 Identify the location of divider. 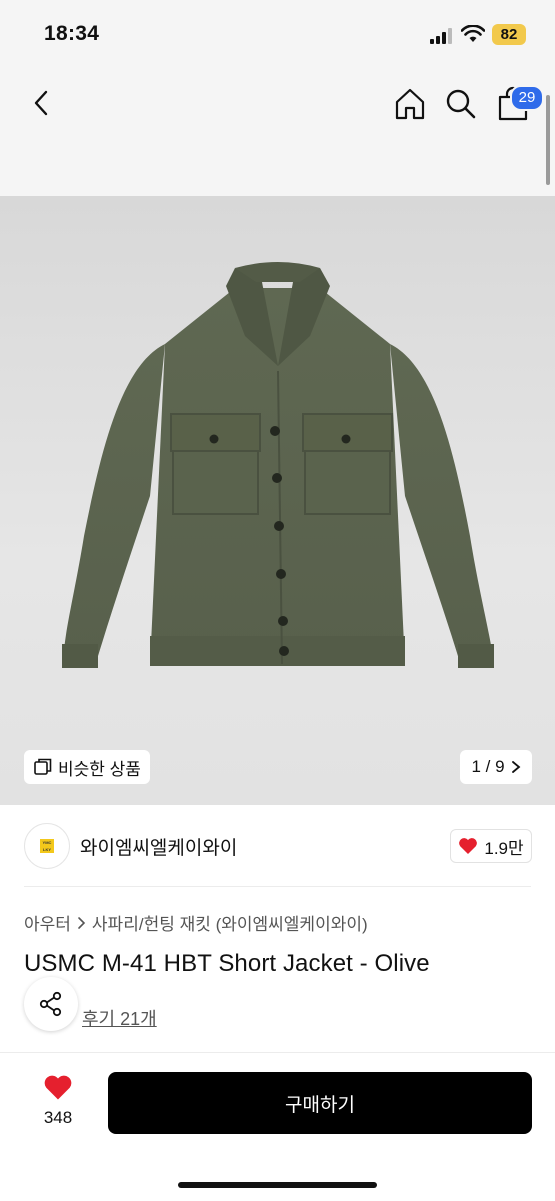
(277, 886).